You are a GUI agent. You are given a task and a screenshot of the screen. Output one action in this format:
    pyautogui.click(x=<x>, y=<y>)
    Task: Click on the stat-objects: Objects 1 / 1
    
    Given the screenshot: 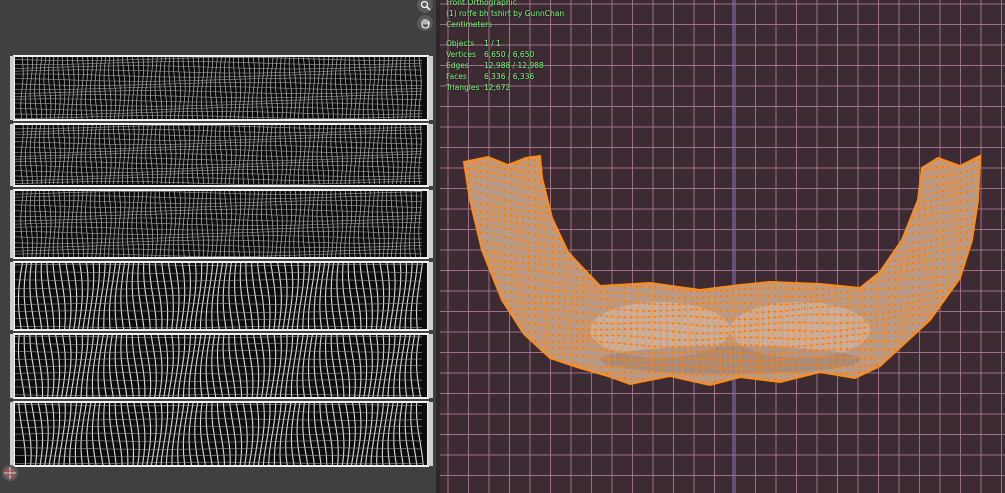 What is the action you would take?
    pyautogui.click(x=473, y=43)
    